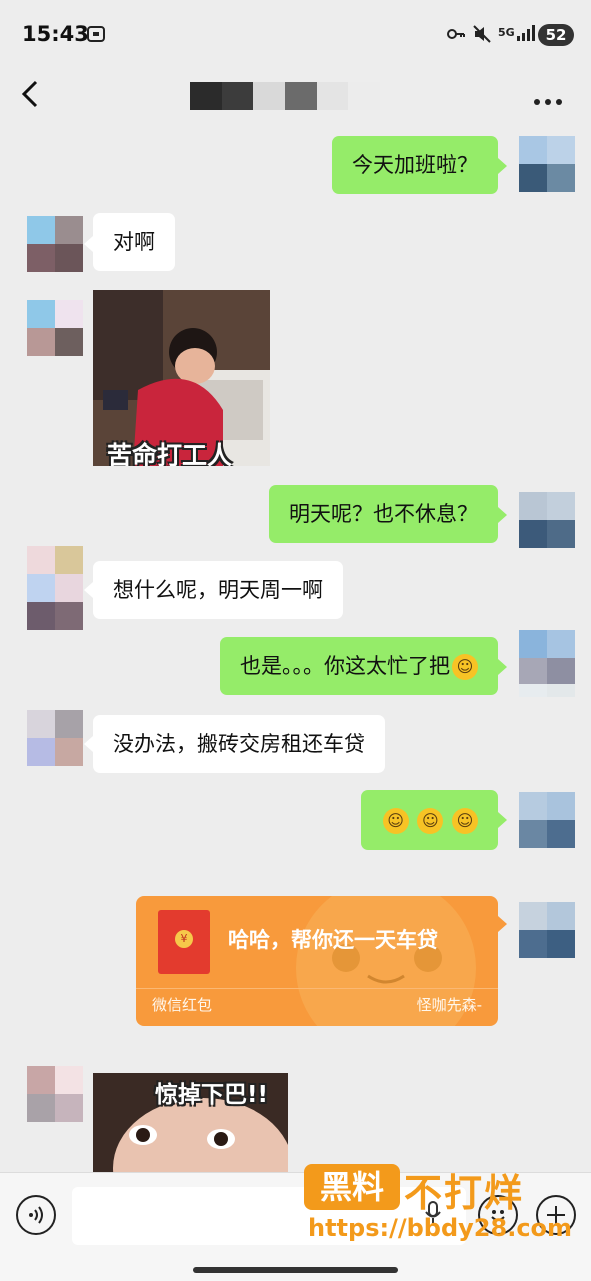 The height and width of the screenshot is (1281, 591). Describe the element at coordinates (556, 35) in the screenshot. I see `battery-level: 52` at that location.